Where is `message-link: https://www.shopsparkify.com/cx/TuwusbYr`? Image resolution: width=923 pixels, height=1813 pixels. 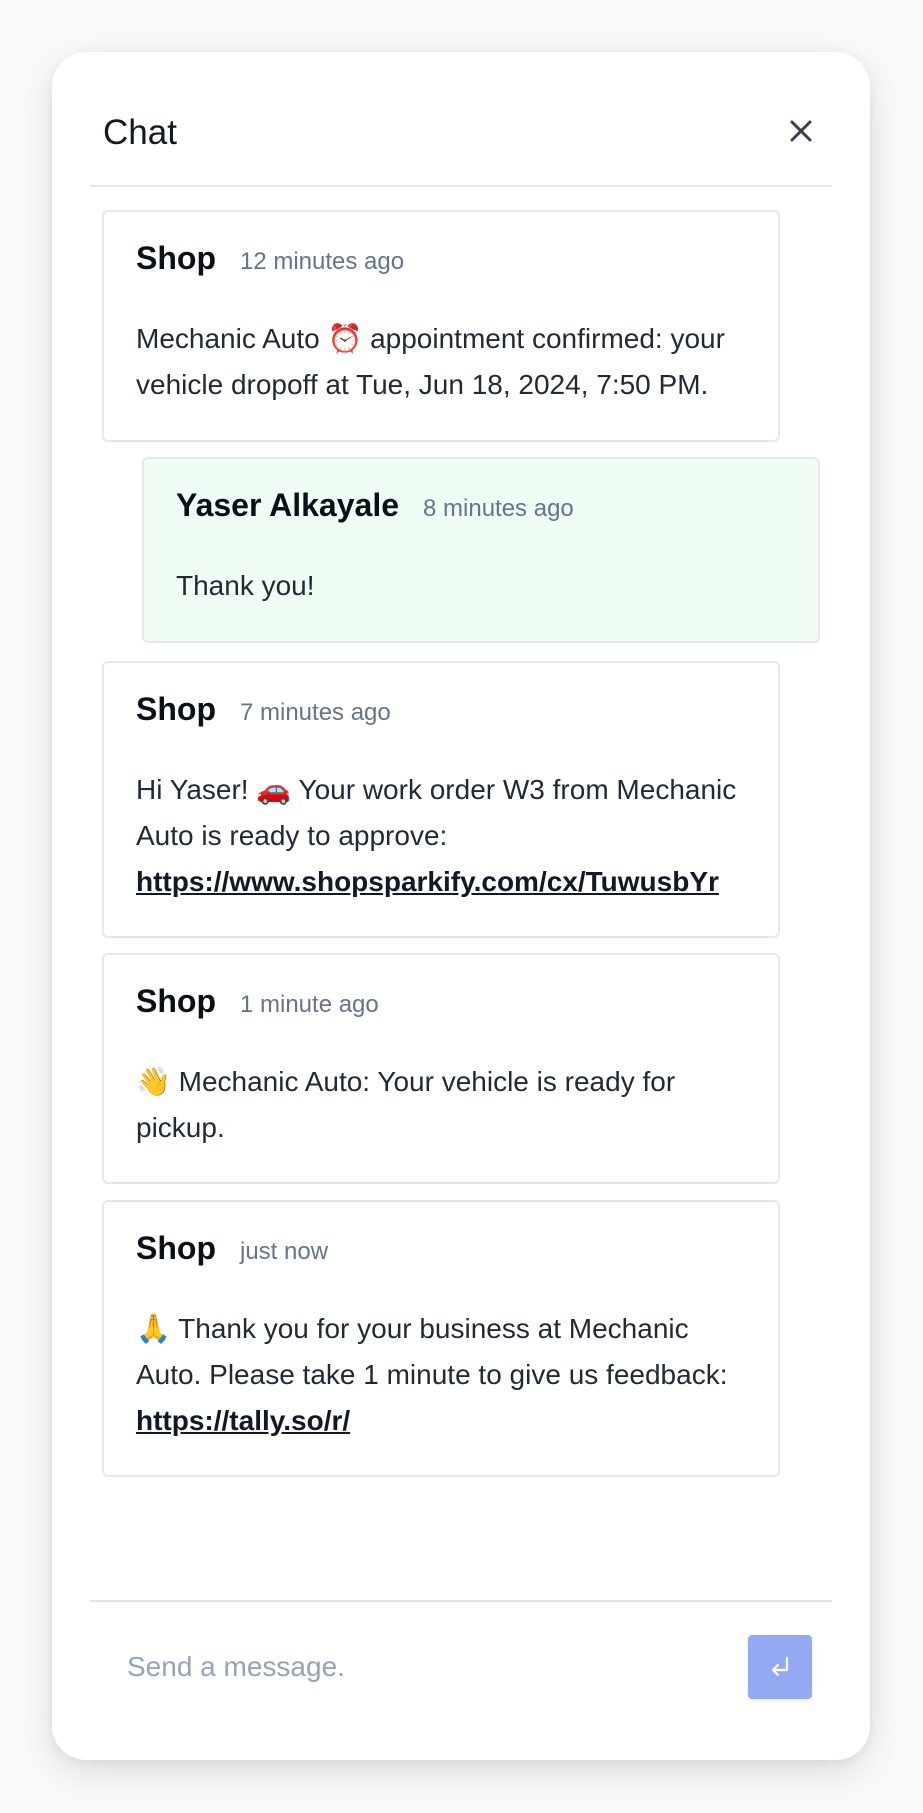 message-link: https://www.shopsparkify.com/cx/TuwusbYr is located at coordinates (427, 881).